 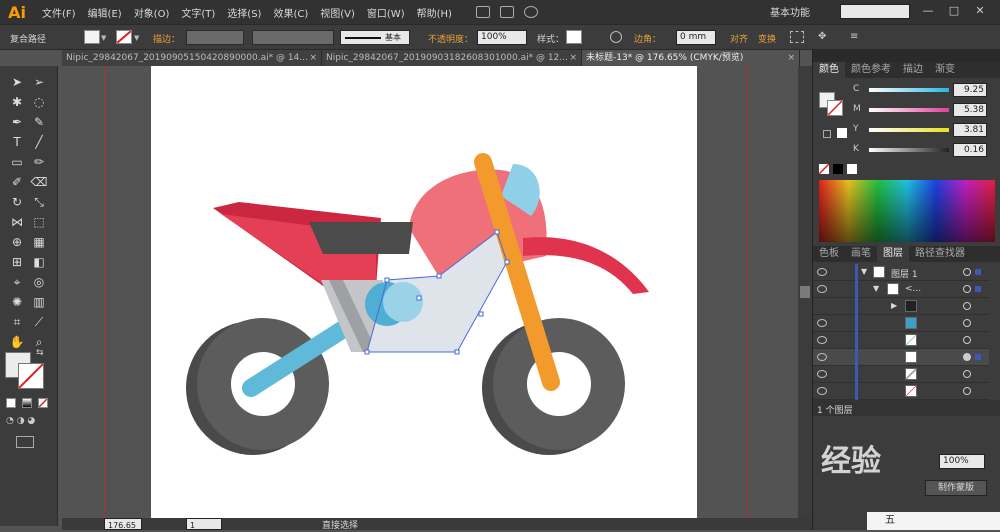 What do you see at coordinates (647, 38) in the screenshot?
I see `corner-label: 边角：` at bounding box center [647, 38].